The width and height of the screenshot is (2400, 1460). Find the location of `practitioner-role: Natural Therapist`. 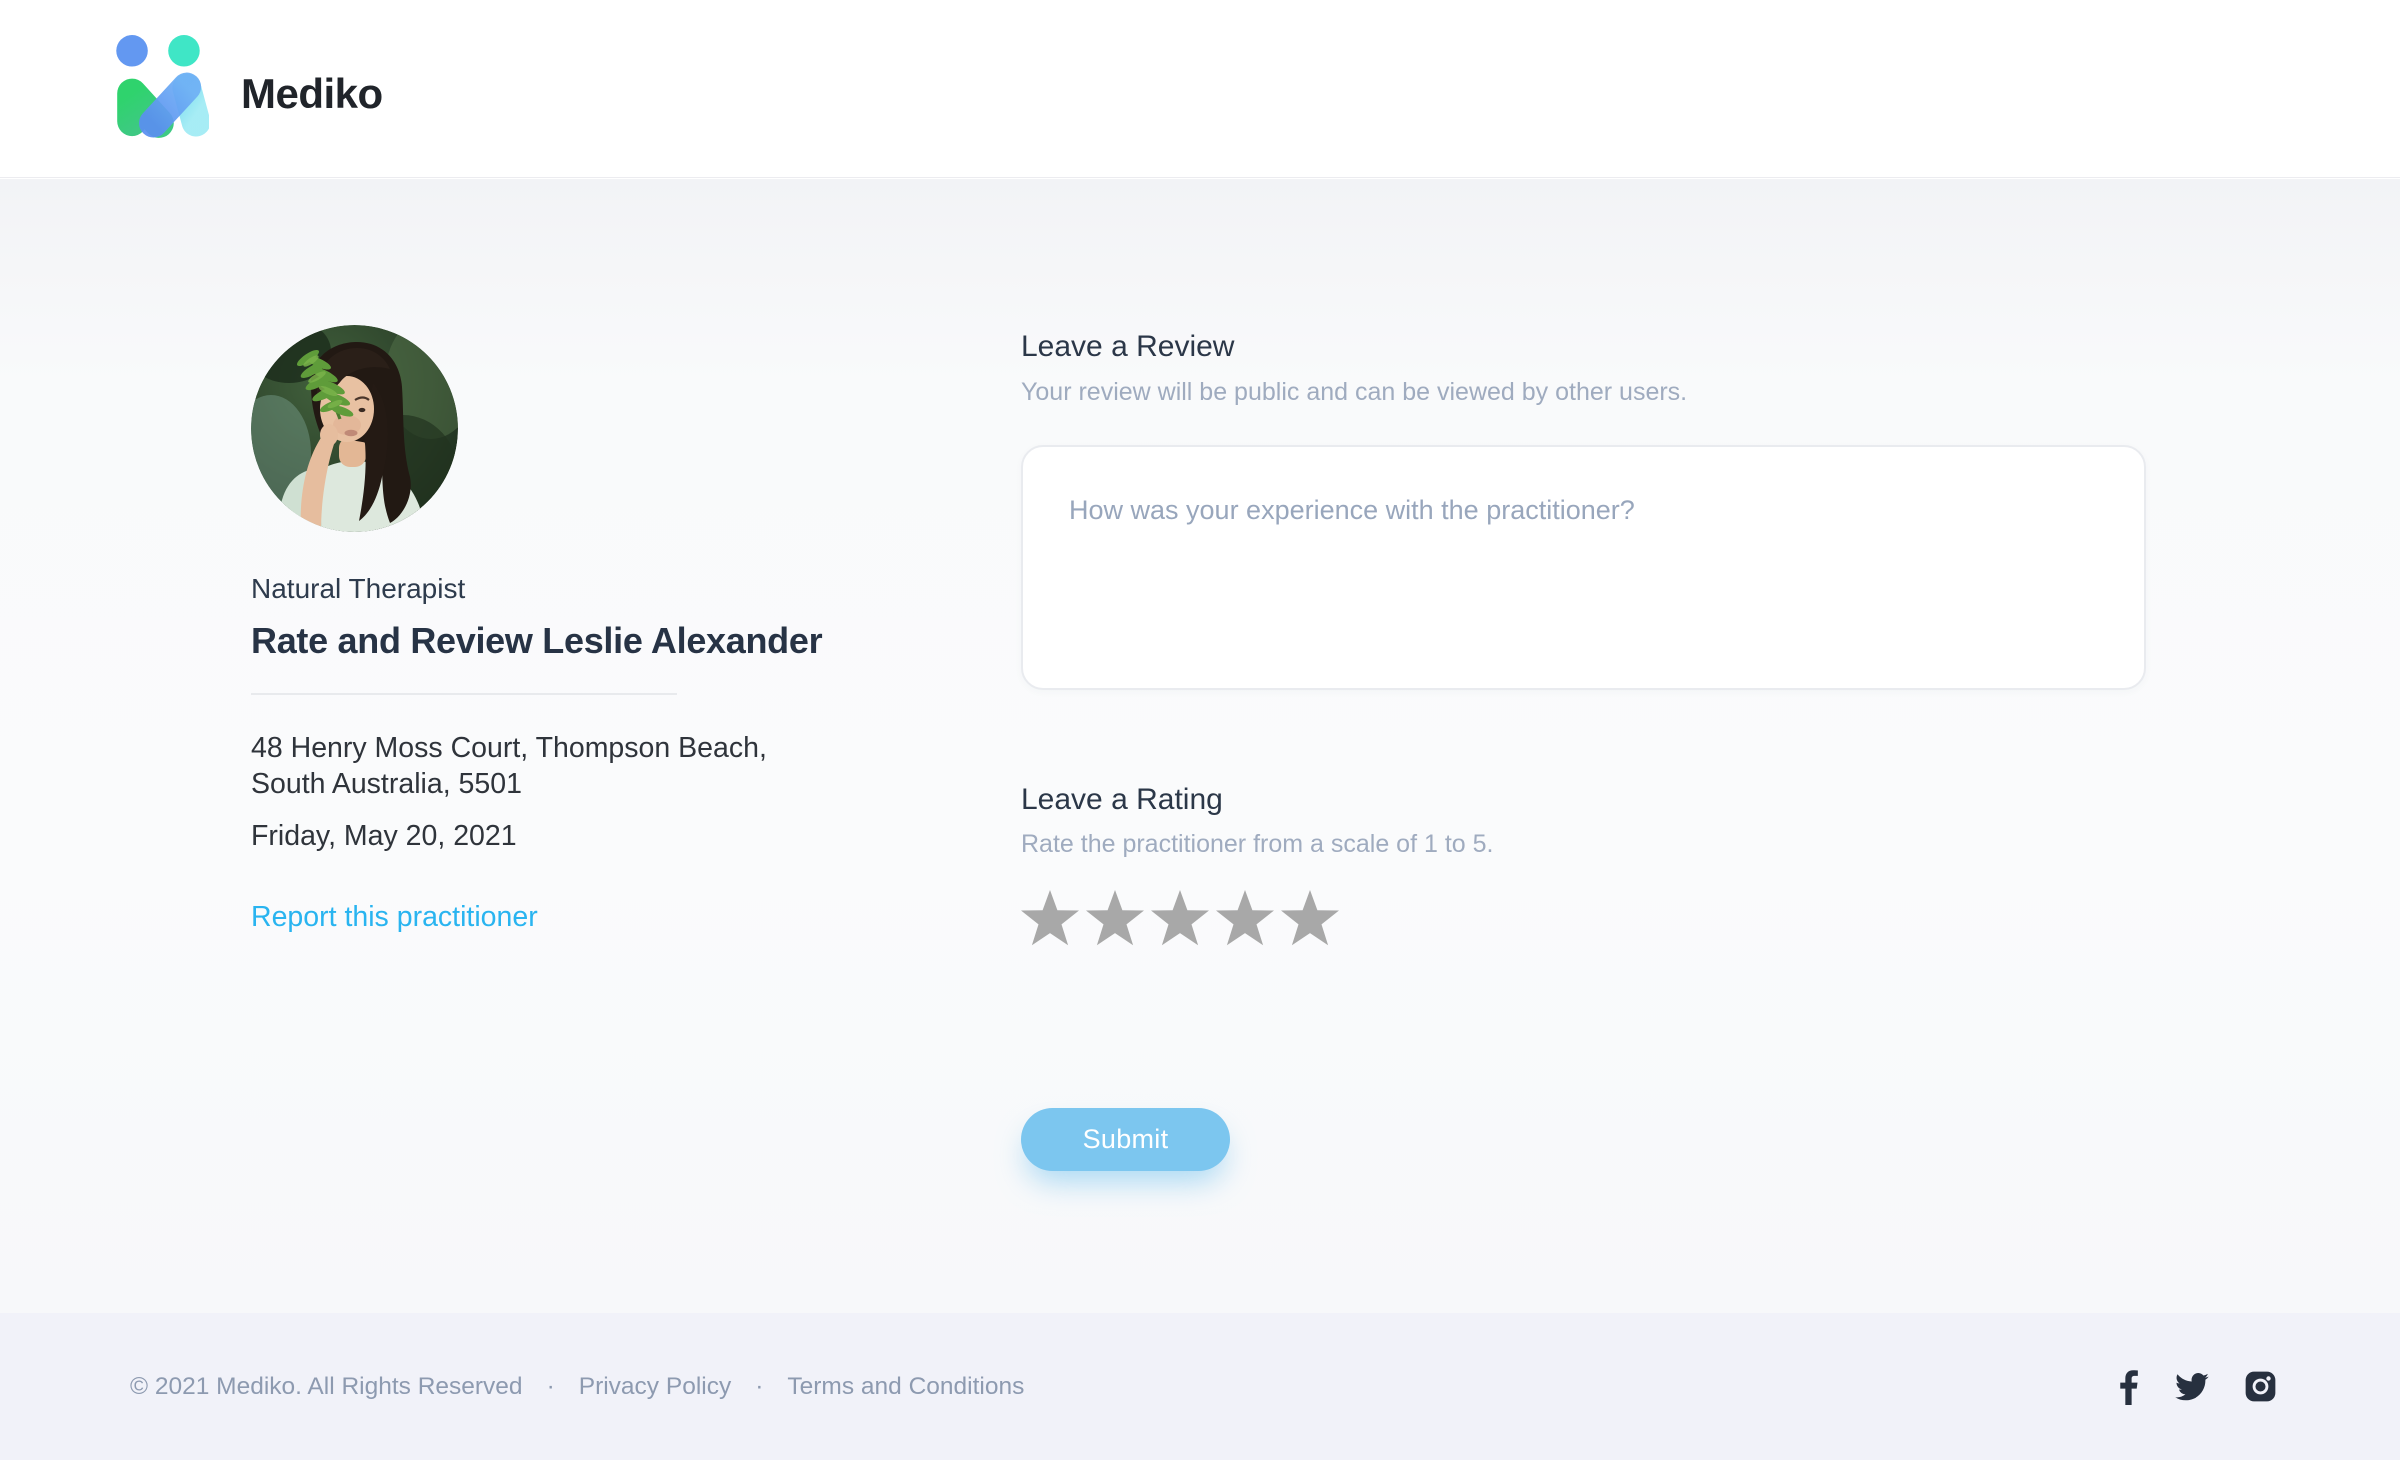

practitioner-role: Natural Therapist is located at coordinates (358, 588).